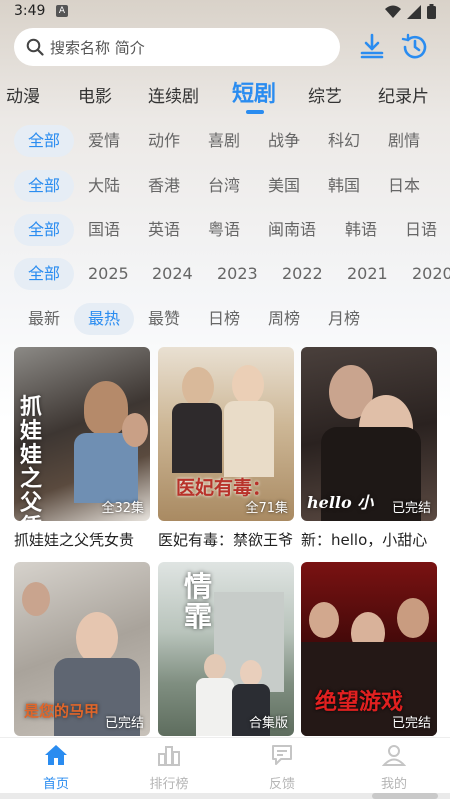 This screenshot has width=450, height=799. I want to click on region-chip: 台湾, so click(224, 186).